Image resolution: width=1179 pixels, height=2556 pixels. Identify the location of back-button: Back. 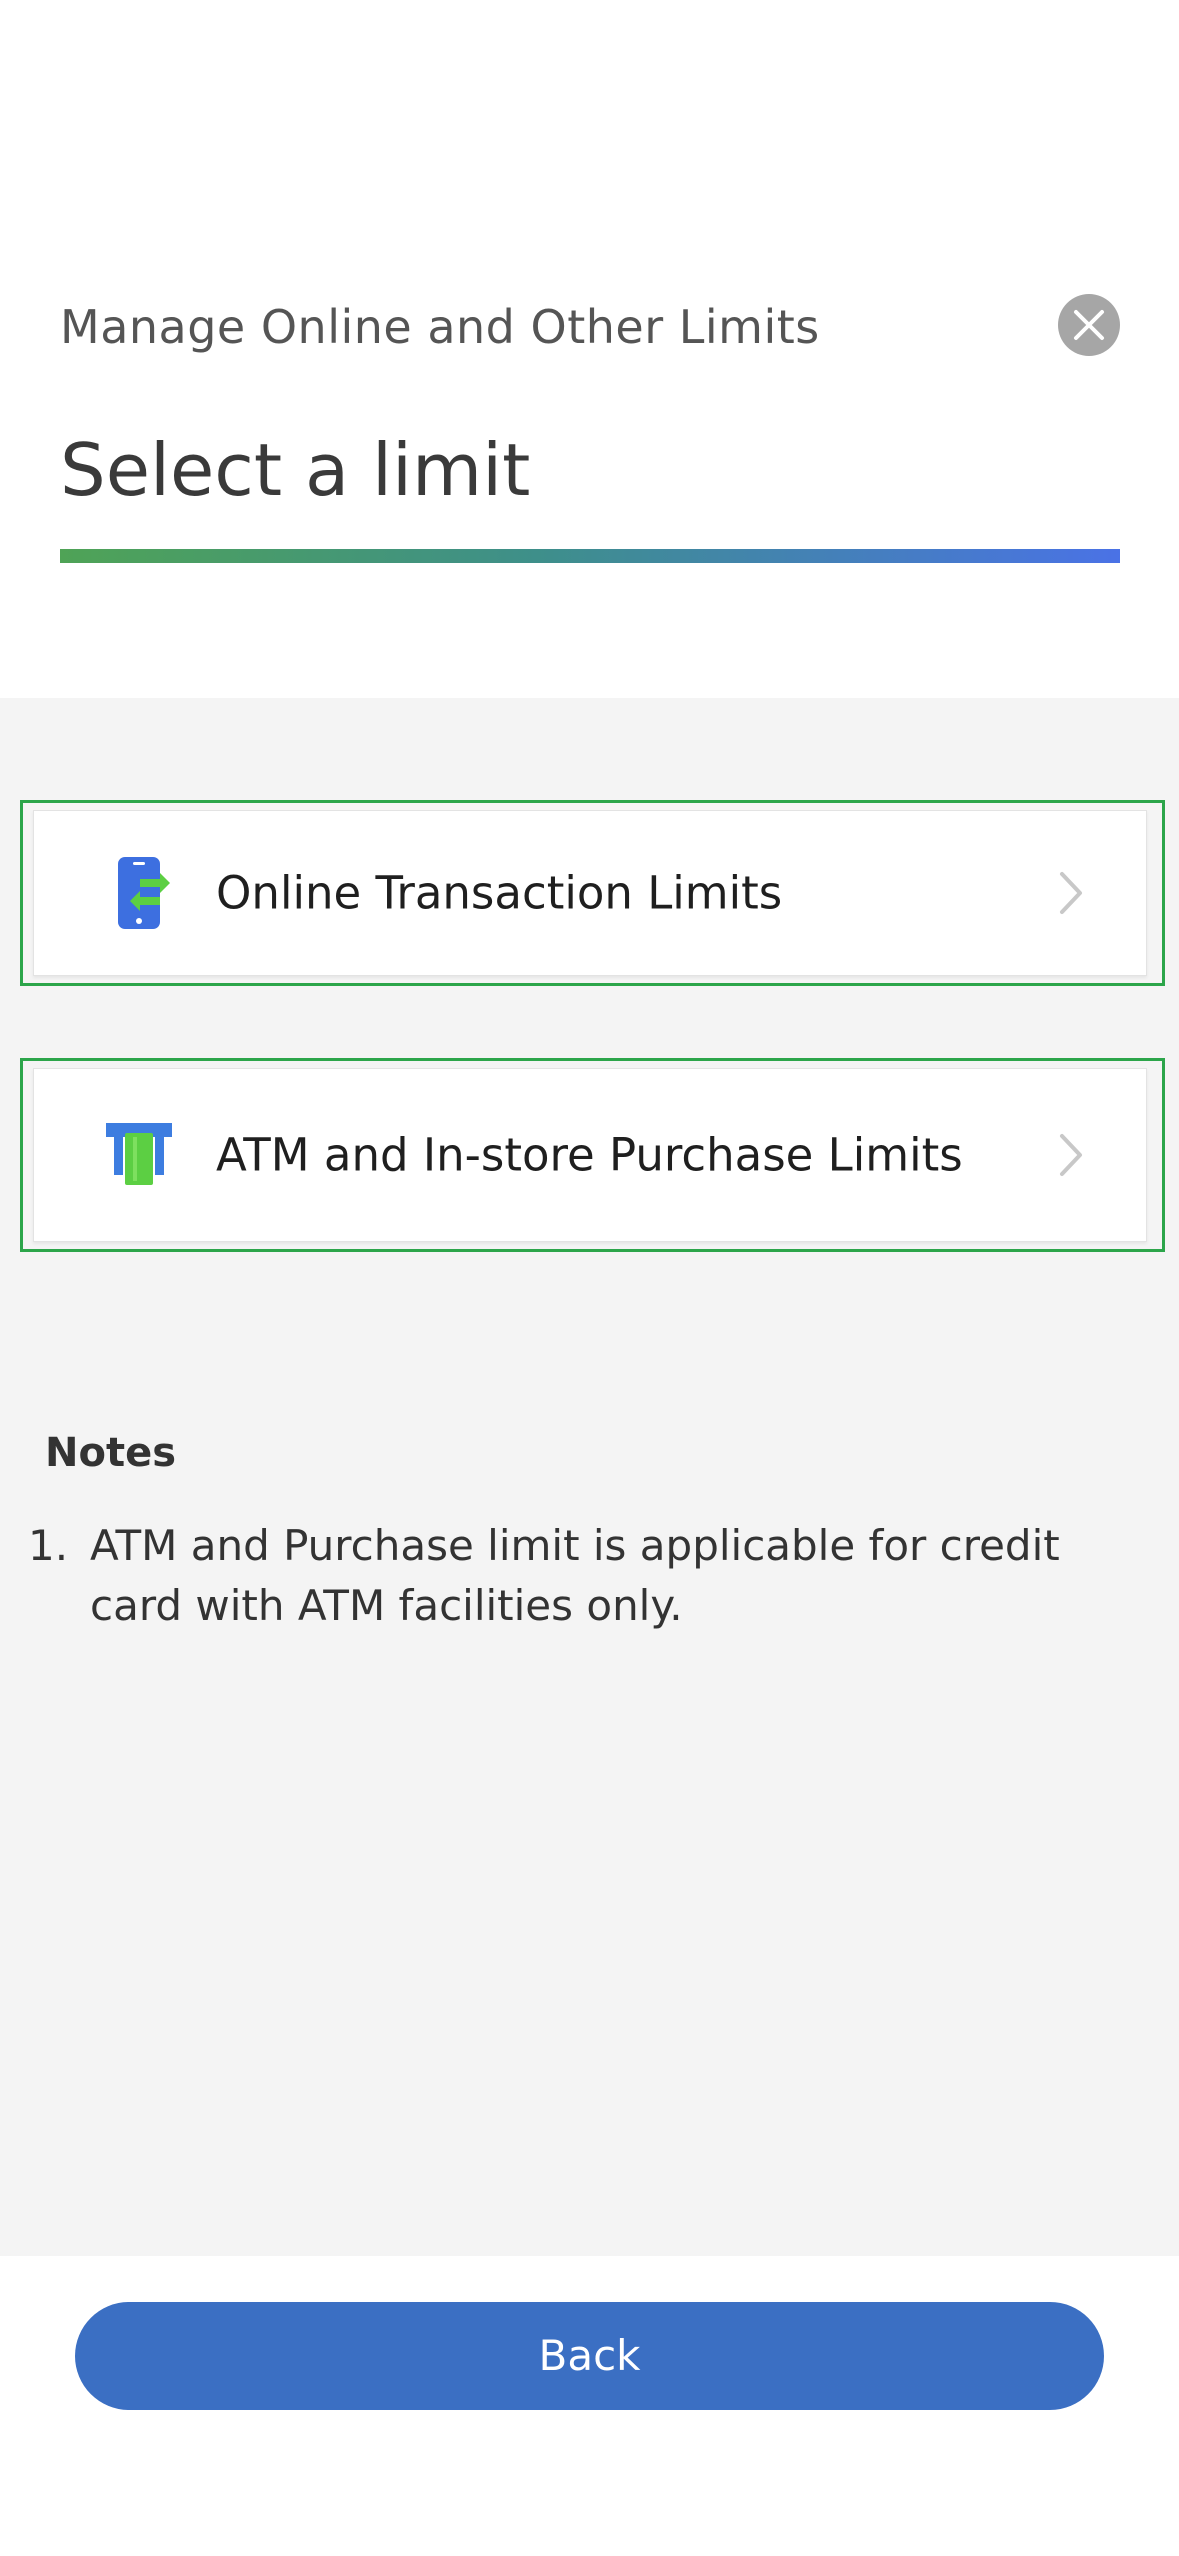
(589, 2356).